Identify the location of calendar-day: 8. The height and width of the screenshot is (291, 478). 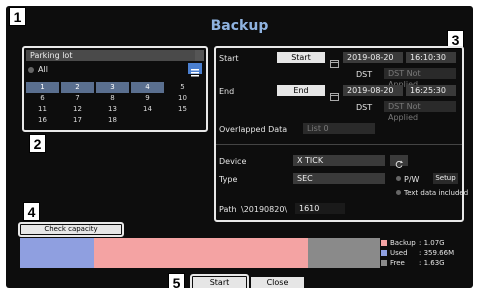
(112, 98).